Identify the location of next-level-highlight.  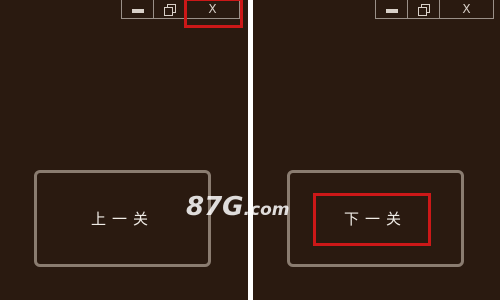
(372, 219).